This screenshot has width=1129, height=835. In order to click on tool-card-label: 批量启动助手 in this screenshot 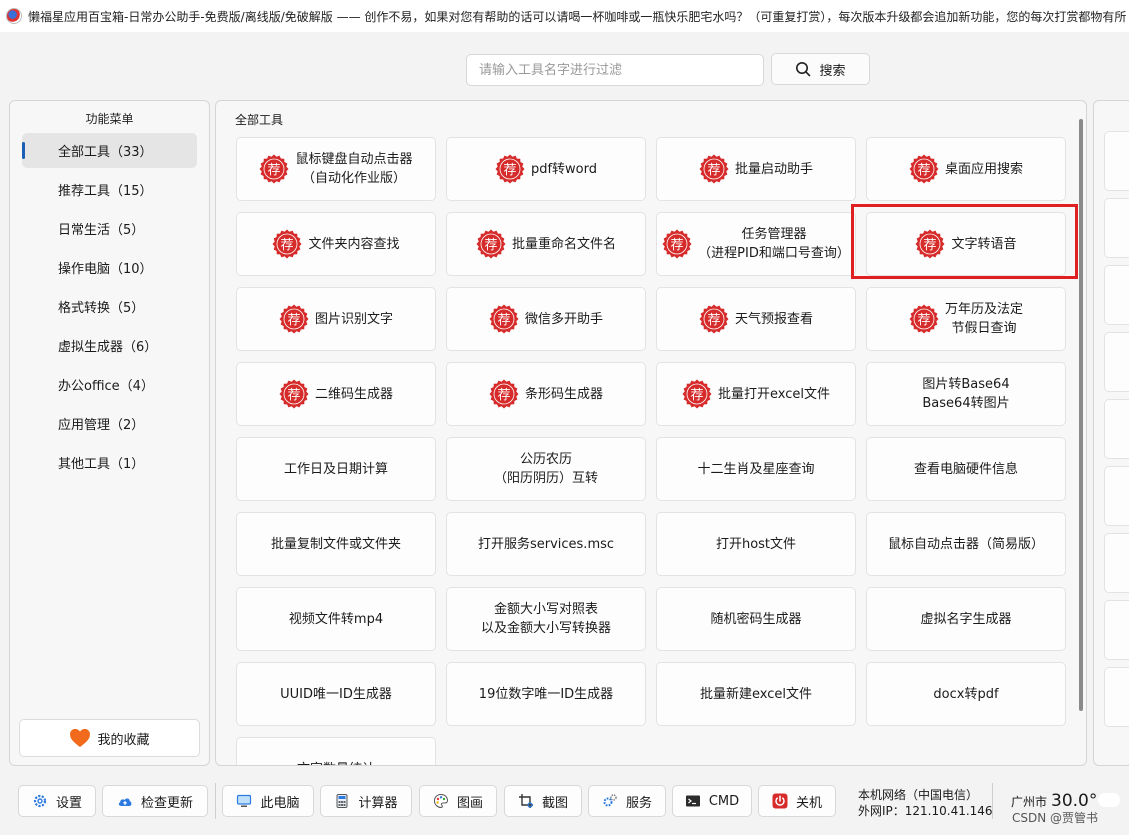, I will do `click(773, 169)`.